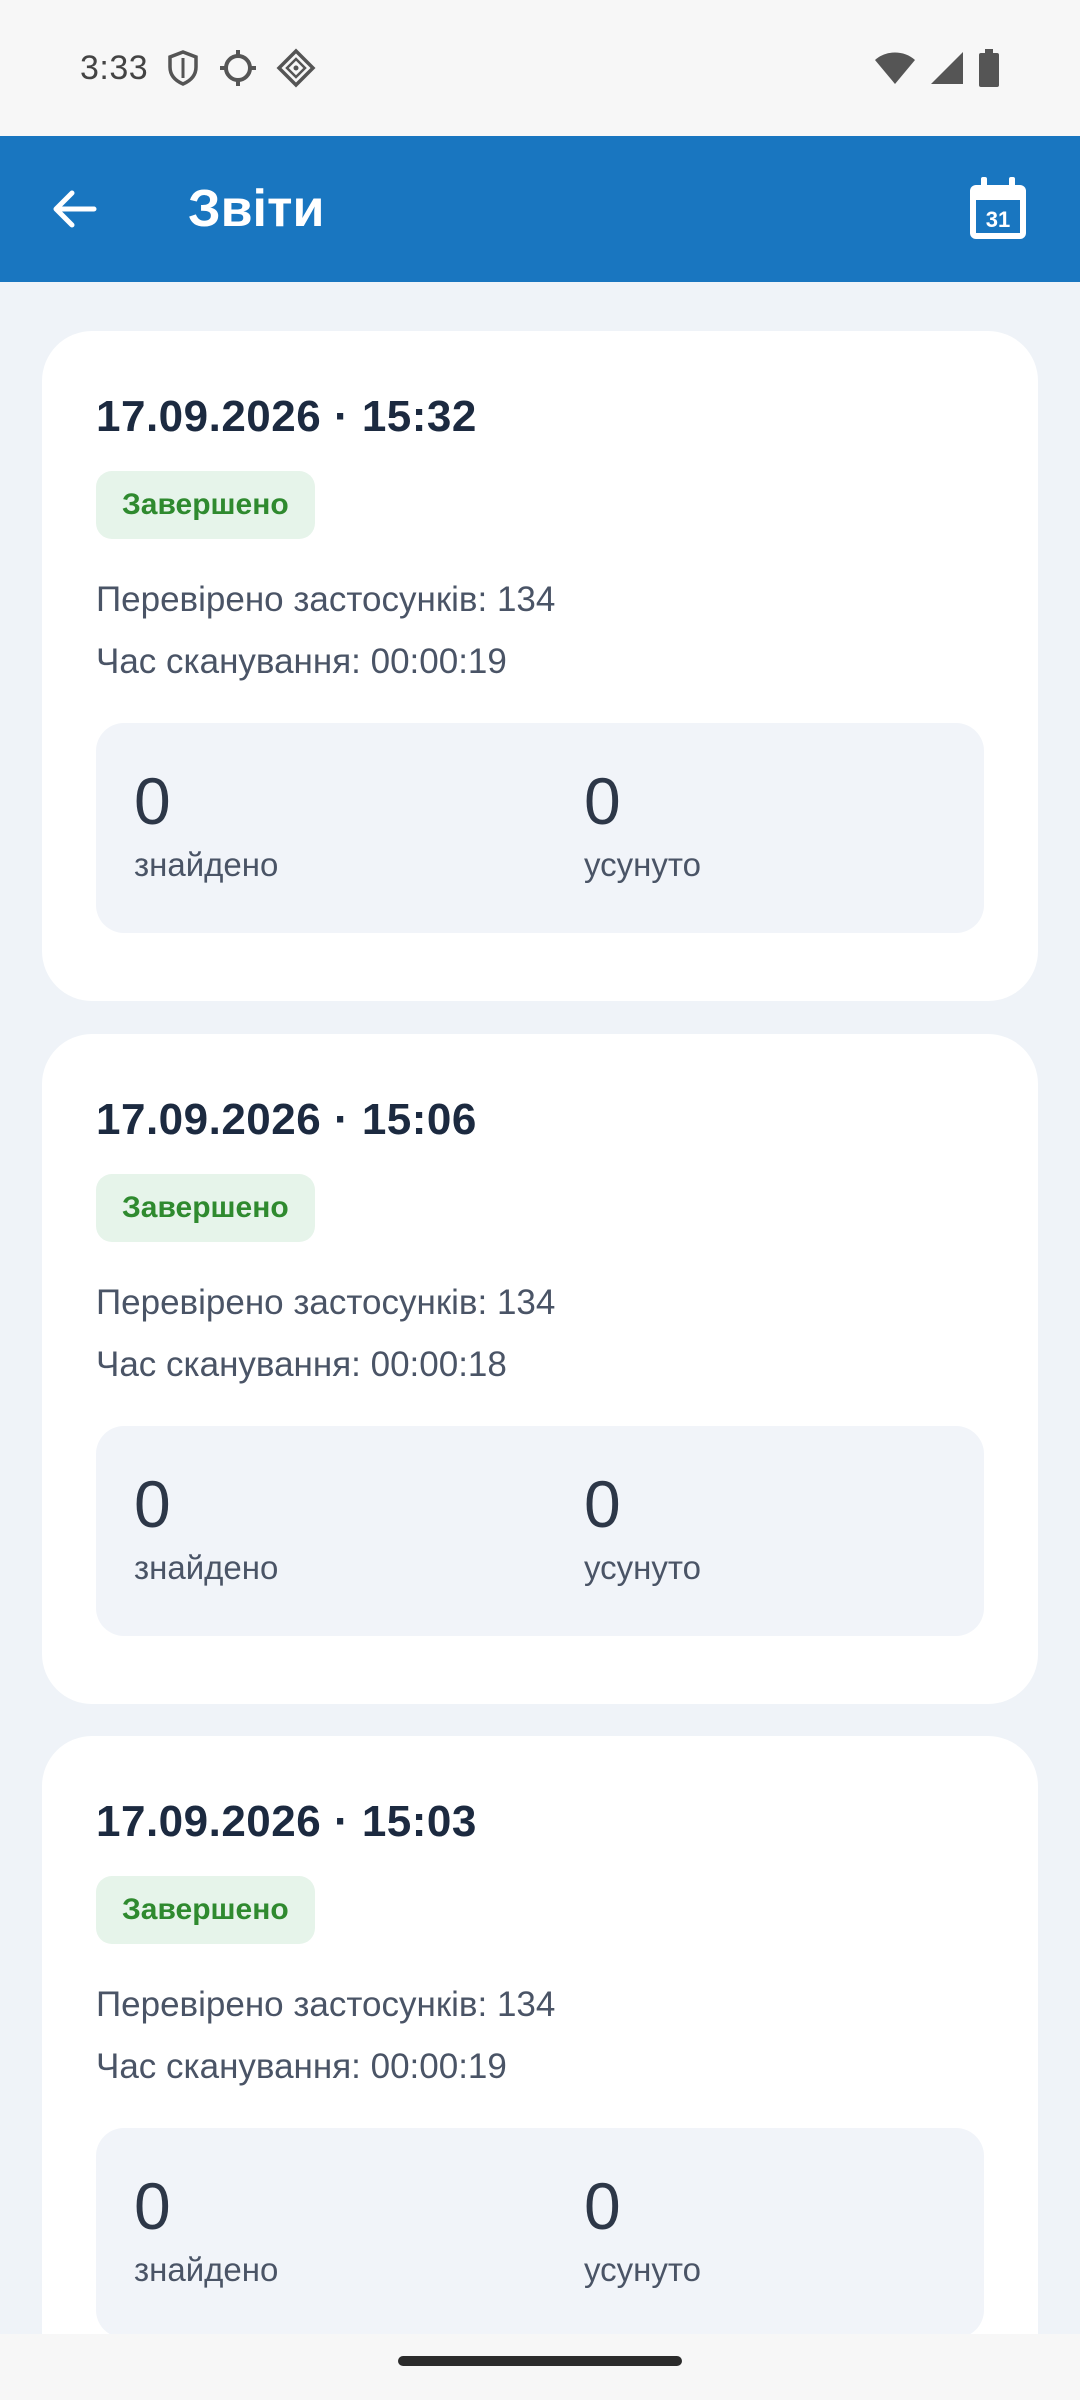 This screenshot has width=1080, height=2400. What do you see at coordinates (183, 68) in the screenshot?
I see `shield-icon` at bounding box center [183, 68].